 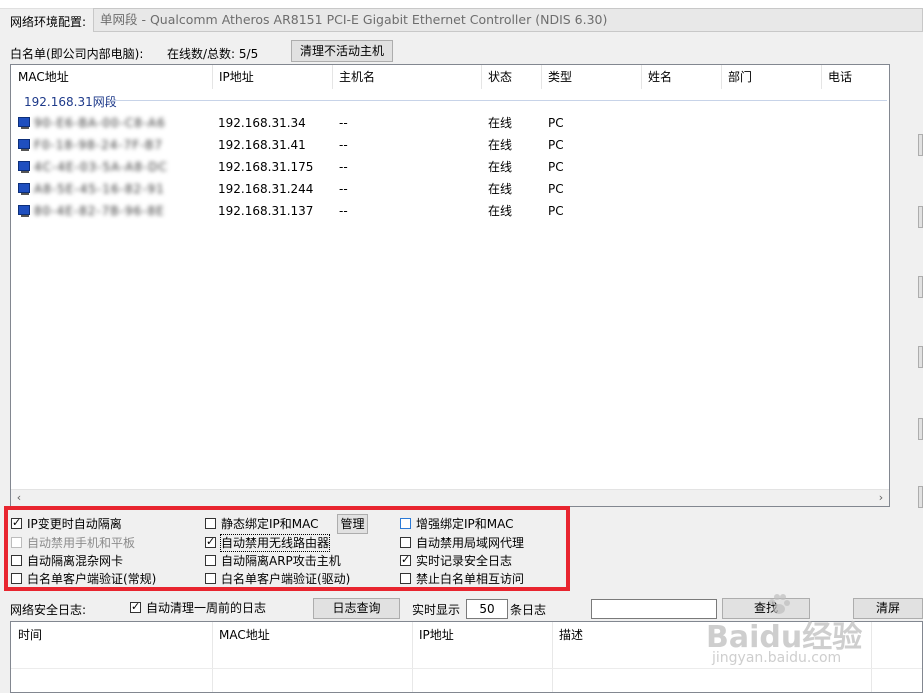 I want to click on log-query-button: 日志查询, so click(x=356, y=608).